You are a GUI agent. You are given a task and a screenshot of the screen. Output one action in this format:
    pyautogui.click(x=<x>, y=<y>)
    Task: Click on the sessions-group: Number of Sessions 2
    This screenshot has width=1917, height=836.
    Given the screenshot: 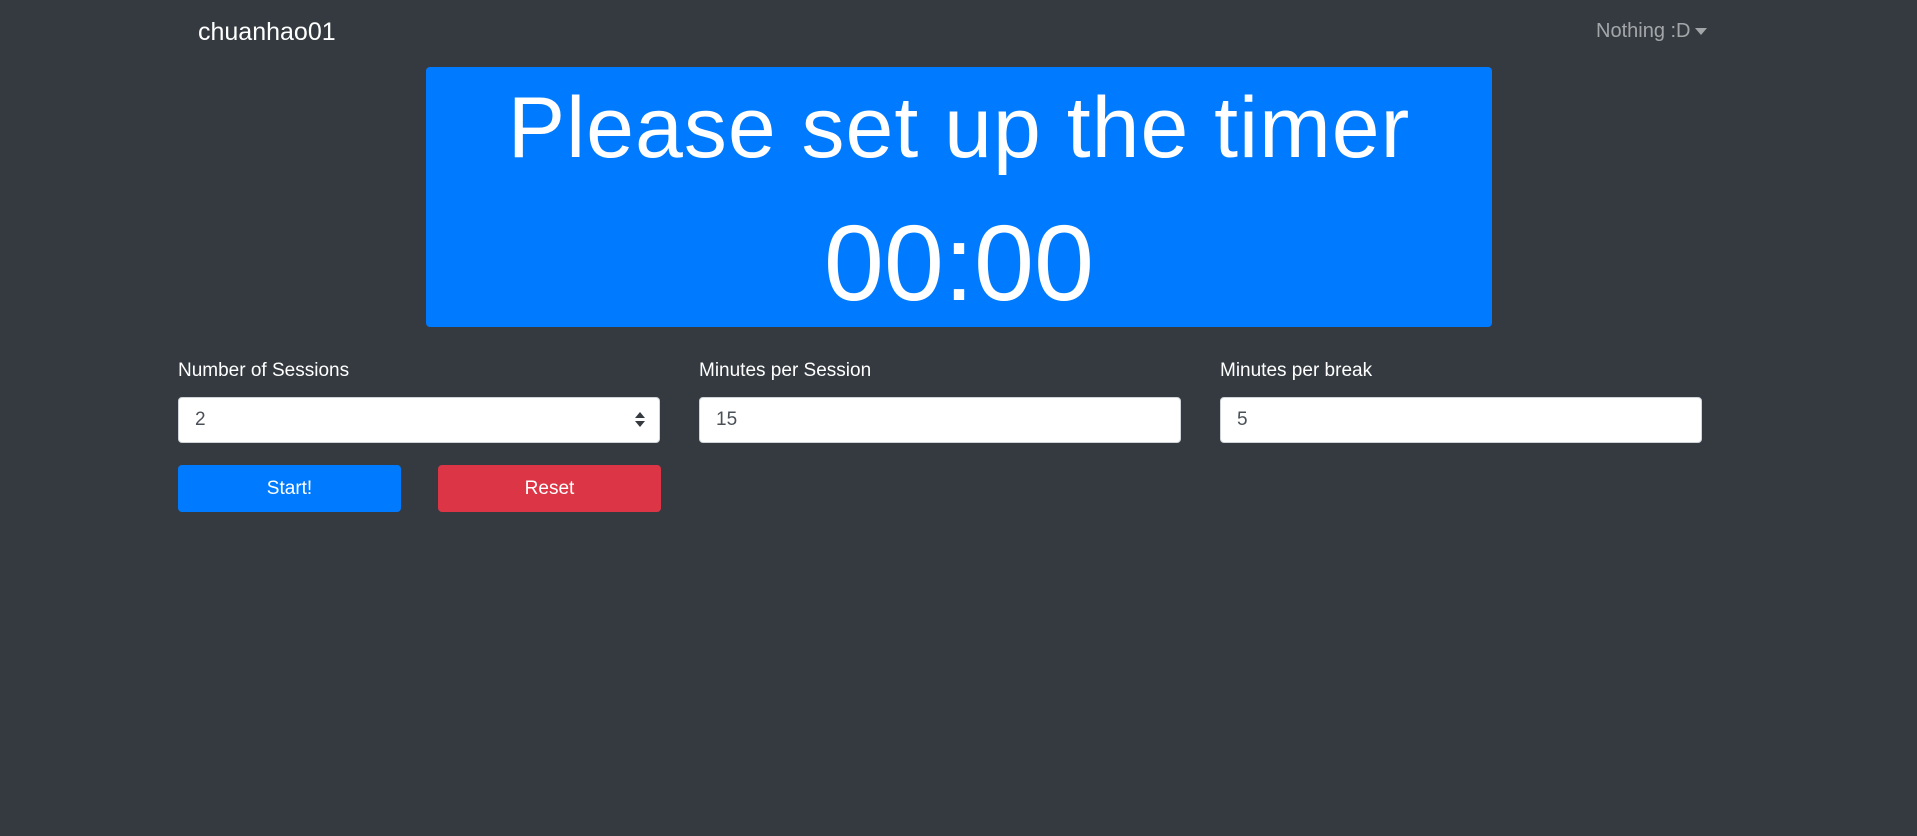 What is the action you would take?
    pyautogui.click(x=420, y=401)
    